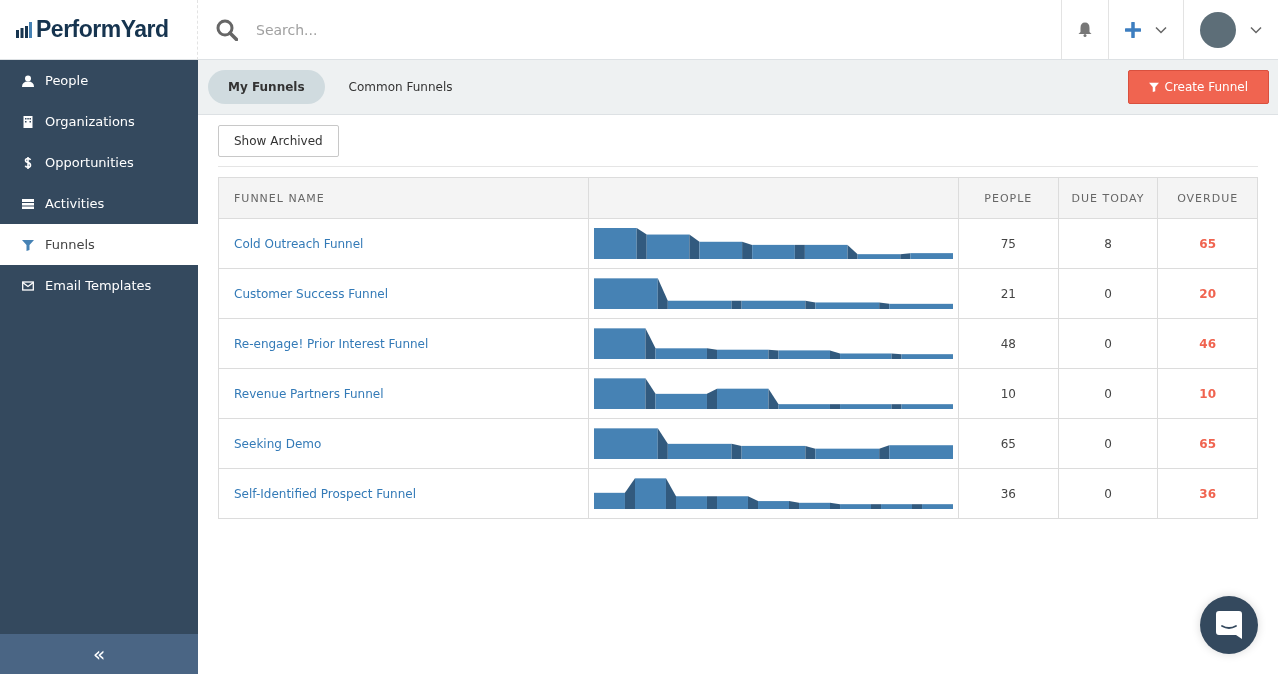 The image size is (1278, 674). I want to click on sidebar-item-label: Organizations, so click(90, 121).